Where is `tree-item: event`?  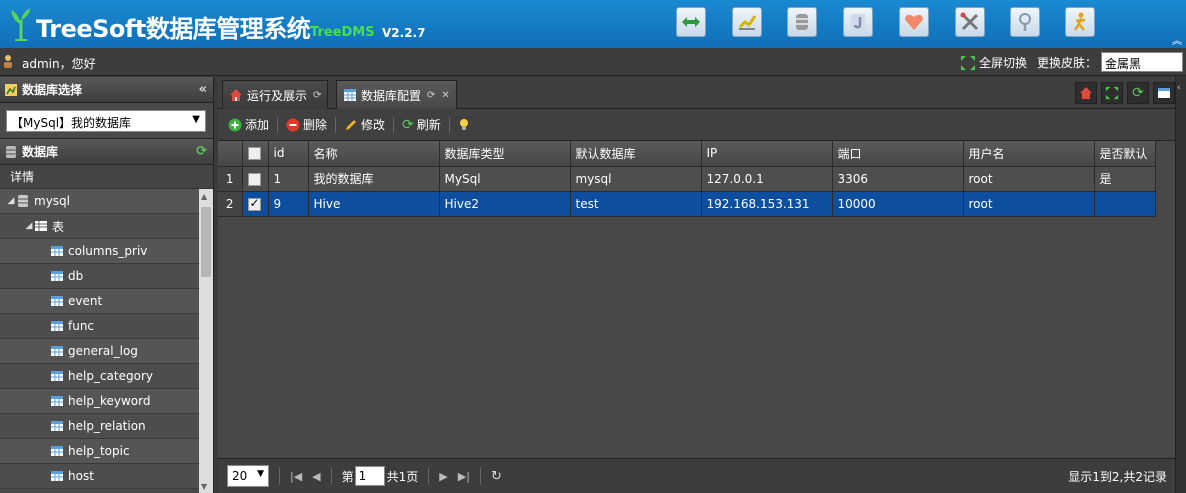 tree-item: event is located at coordinates (106, 301).